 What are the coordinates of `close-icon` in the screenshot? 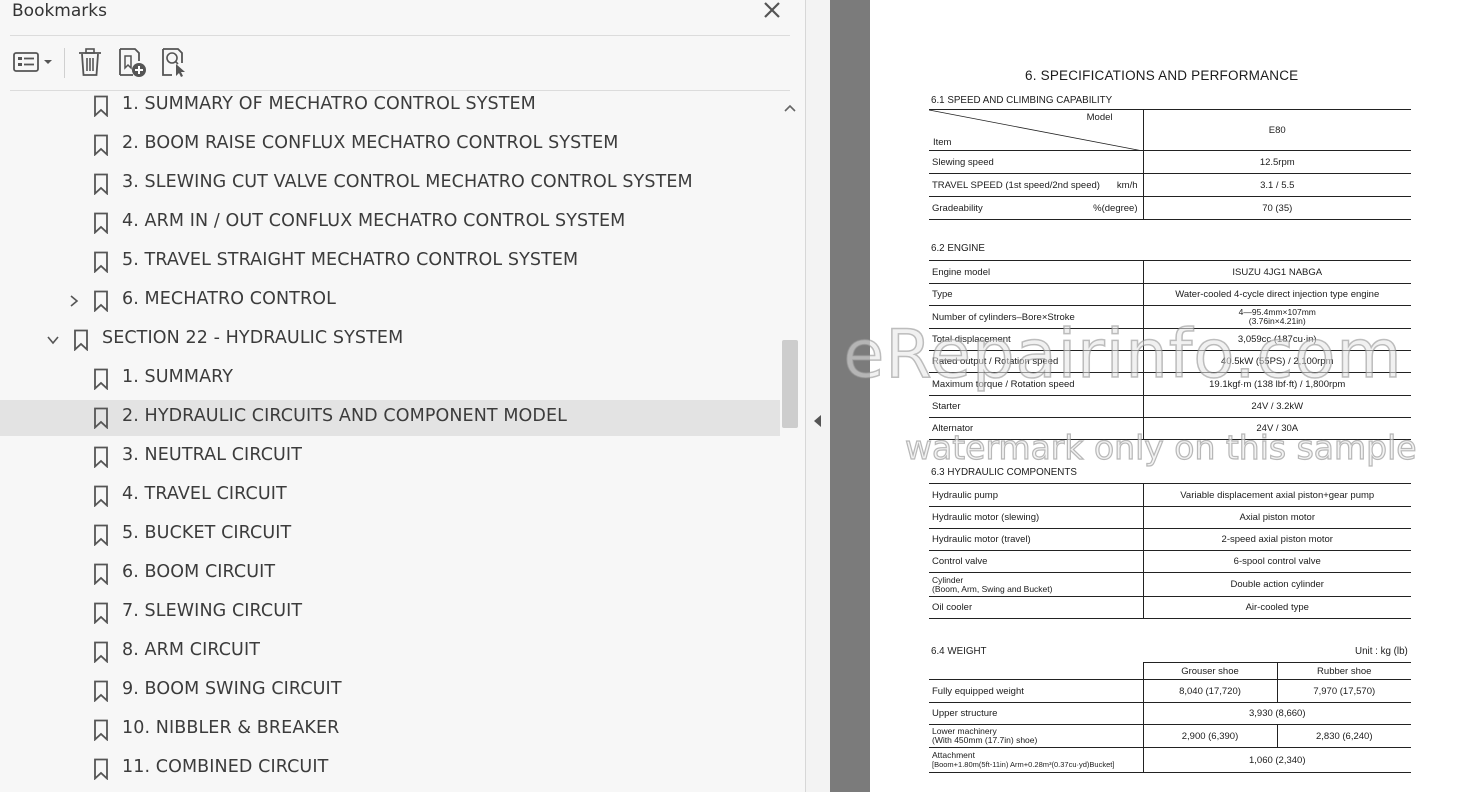 It's located at (772, 10).